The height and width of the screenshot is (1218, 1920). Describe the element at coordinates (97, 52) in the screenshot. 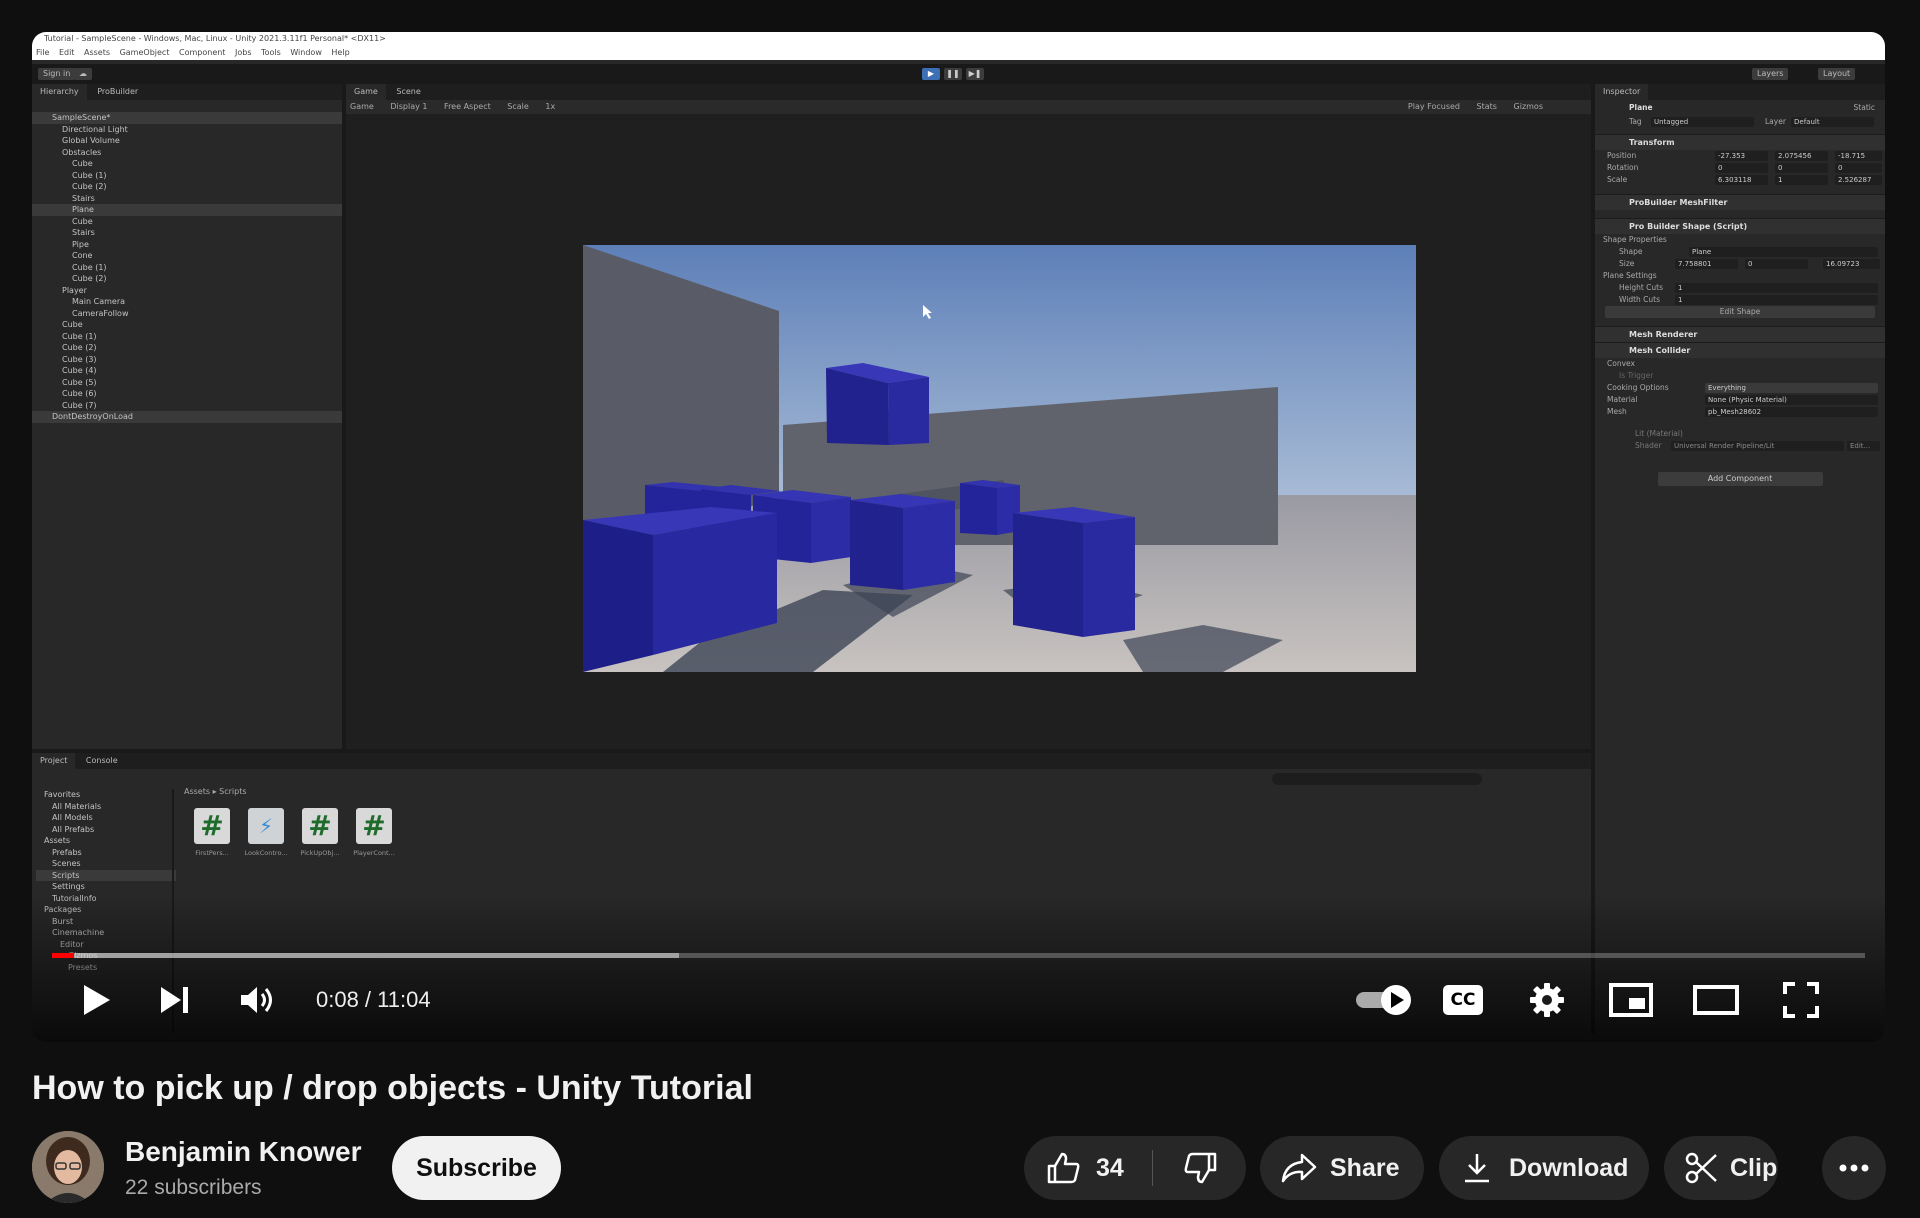

I see `unity-menu-item: Assets` at that location.